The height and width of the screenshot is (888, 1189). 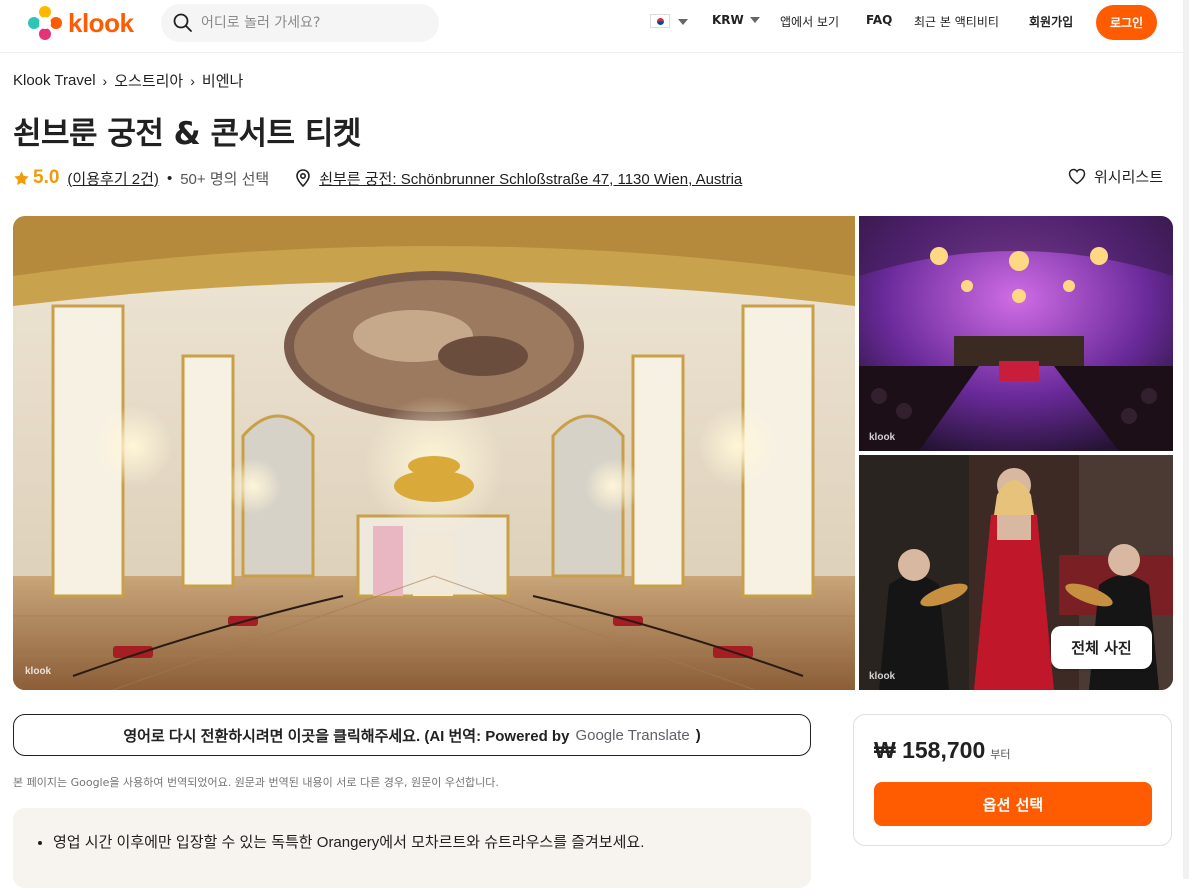 I want to click on currency-label: KRW, so click(x=728, y=20).